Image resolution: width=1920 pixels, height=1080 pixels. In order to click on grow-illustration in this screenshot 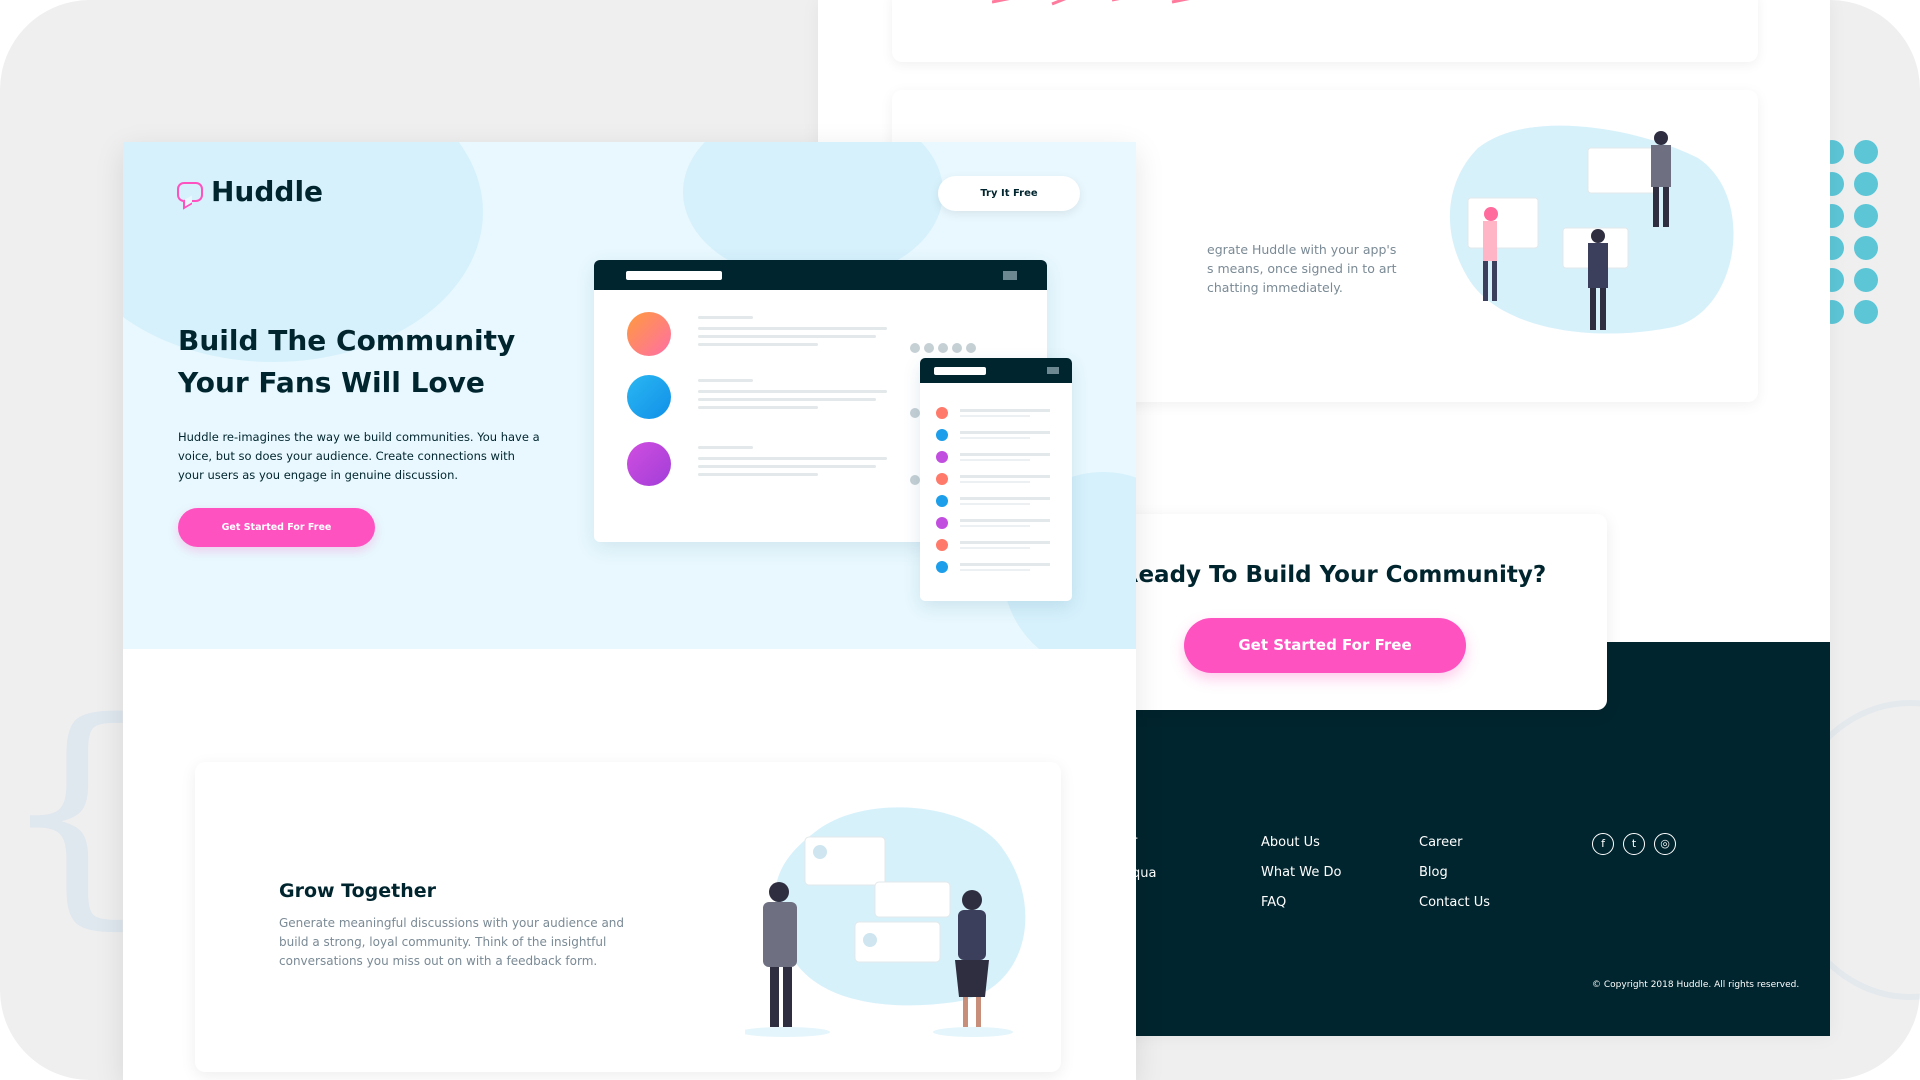, I will do `click(885, 922)`.